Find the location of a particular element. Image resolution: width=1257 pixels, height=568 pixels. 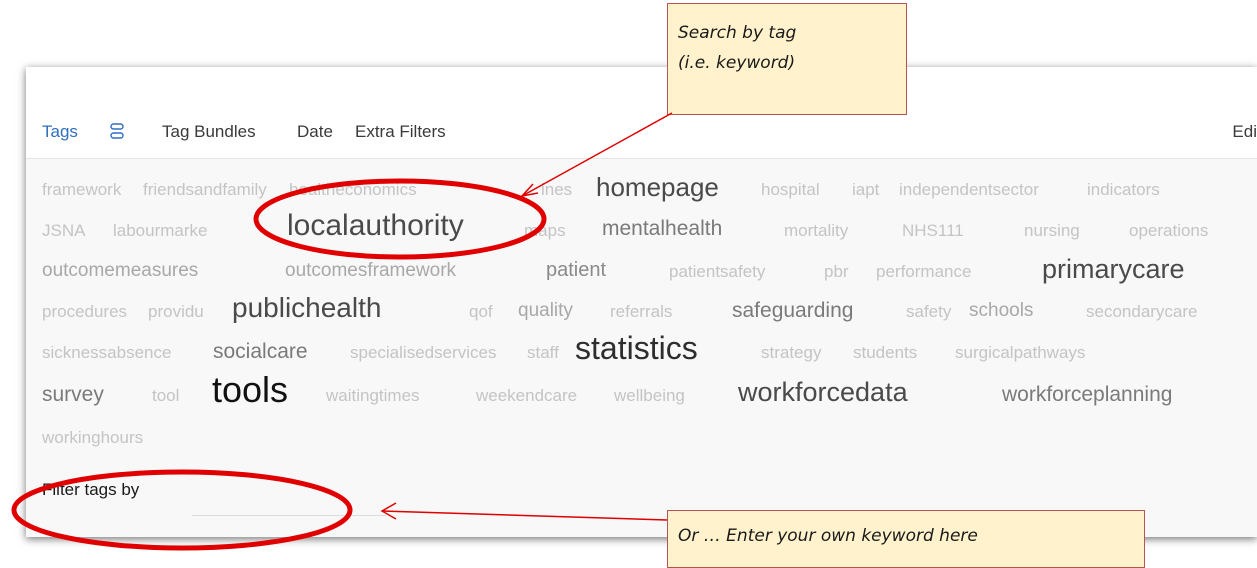

tag-item: healtheconomics is located at coordinates (353, 190).